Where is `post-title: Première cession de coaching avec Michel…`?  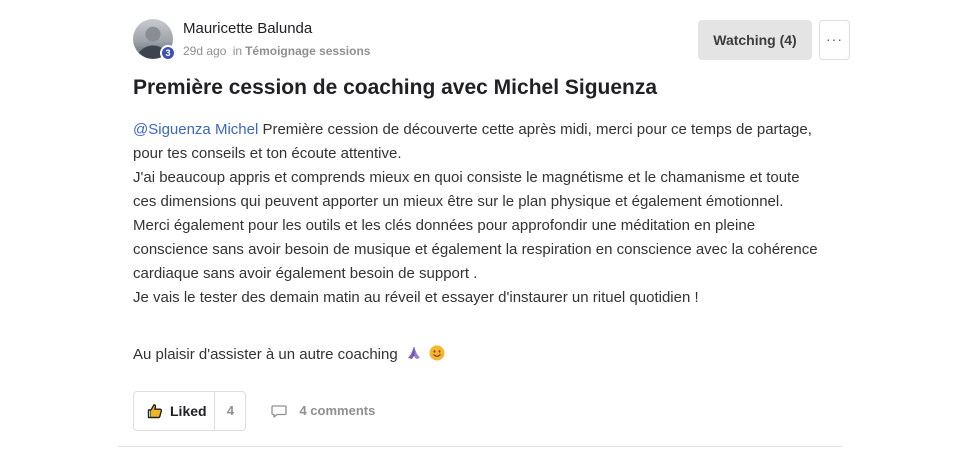
post-title: Première cession de coaching avec Michel… is located at coordinates (395, 87).